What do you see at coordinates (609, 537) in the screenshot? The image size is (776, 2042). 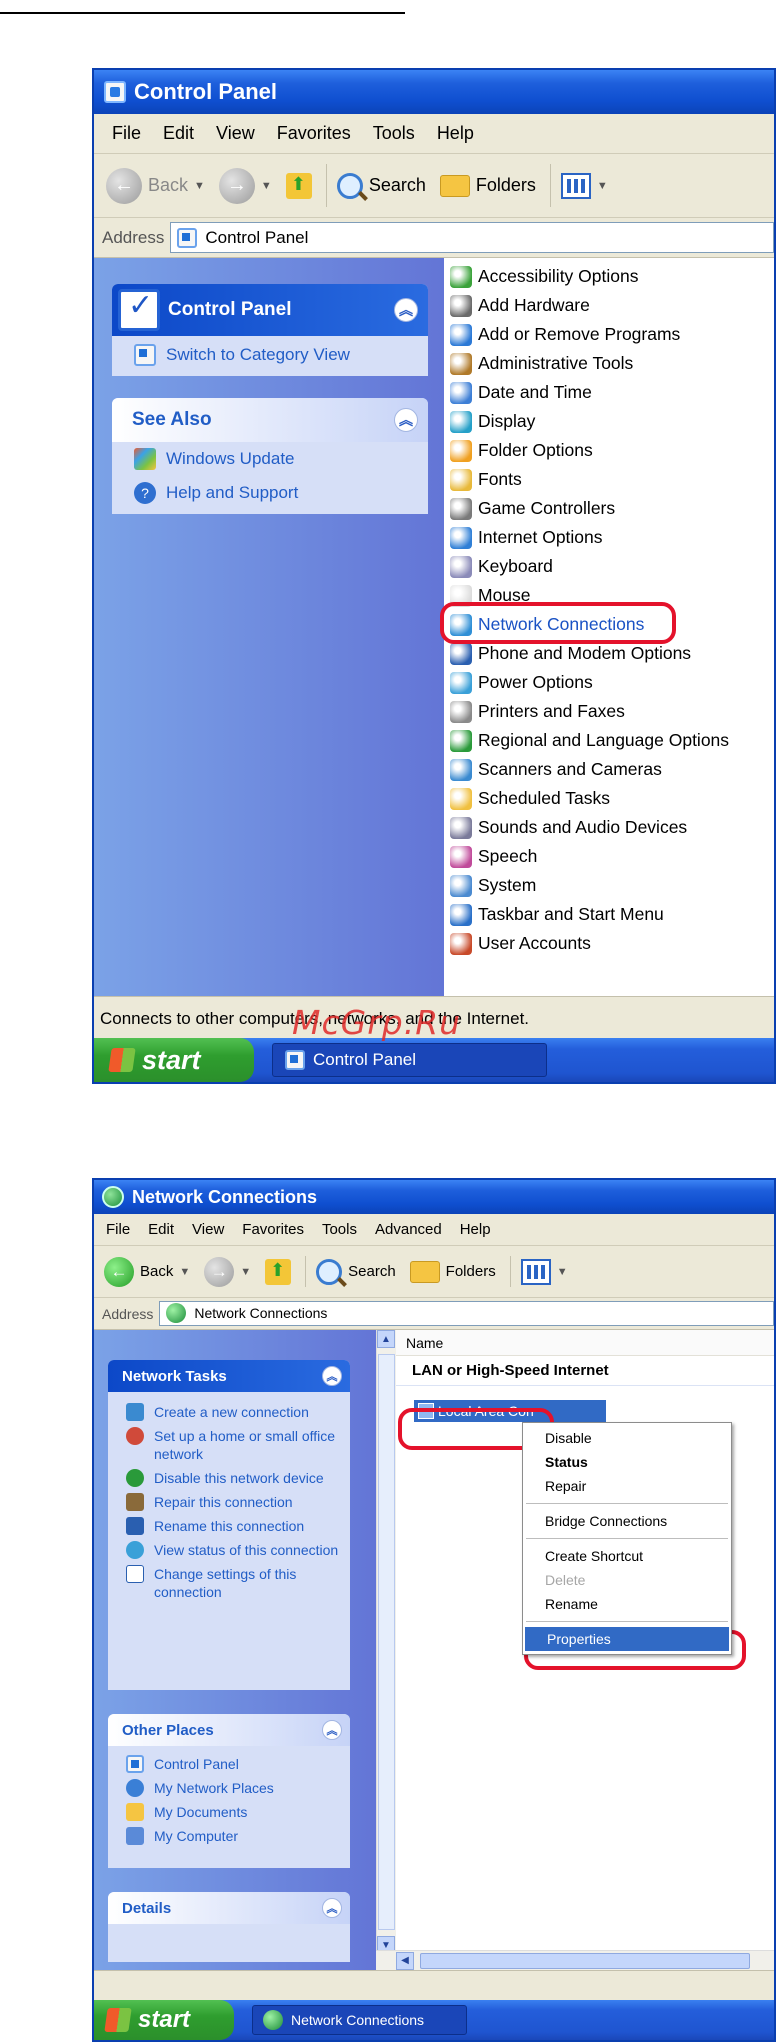 I see `cp-item-internet-options: Internet Options` at bounding box center [609, 537].